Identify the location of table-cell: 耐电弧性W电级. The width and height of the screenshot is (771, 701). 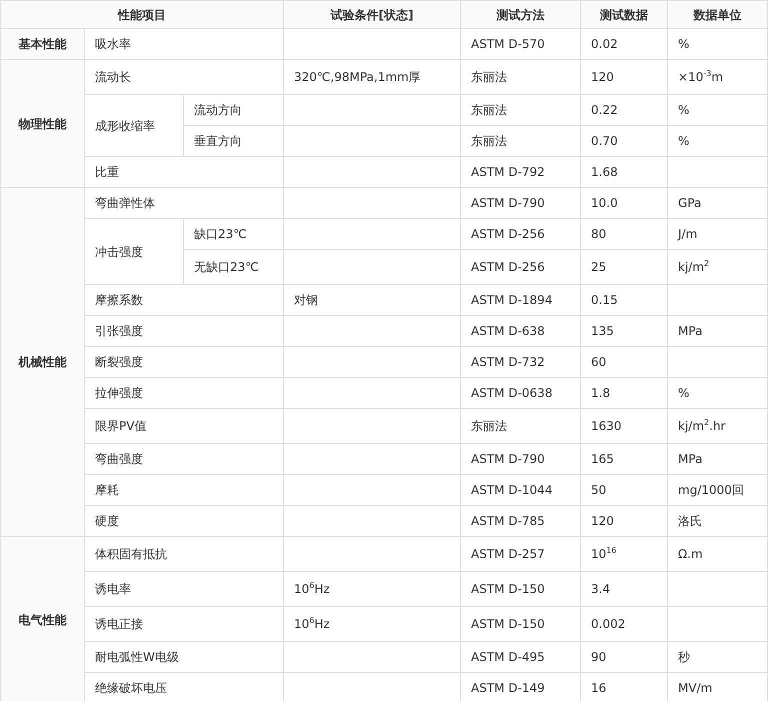
(184, 657).